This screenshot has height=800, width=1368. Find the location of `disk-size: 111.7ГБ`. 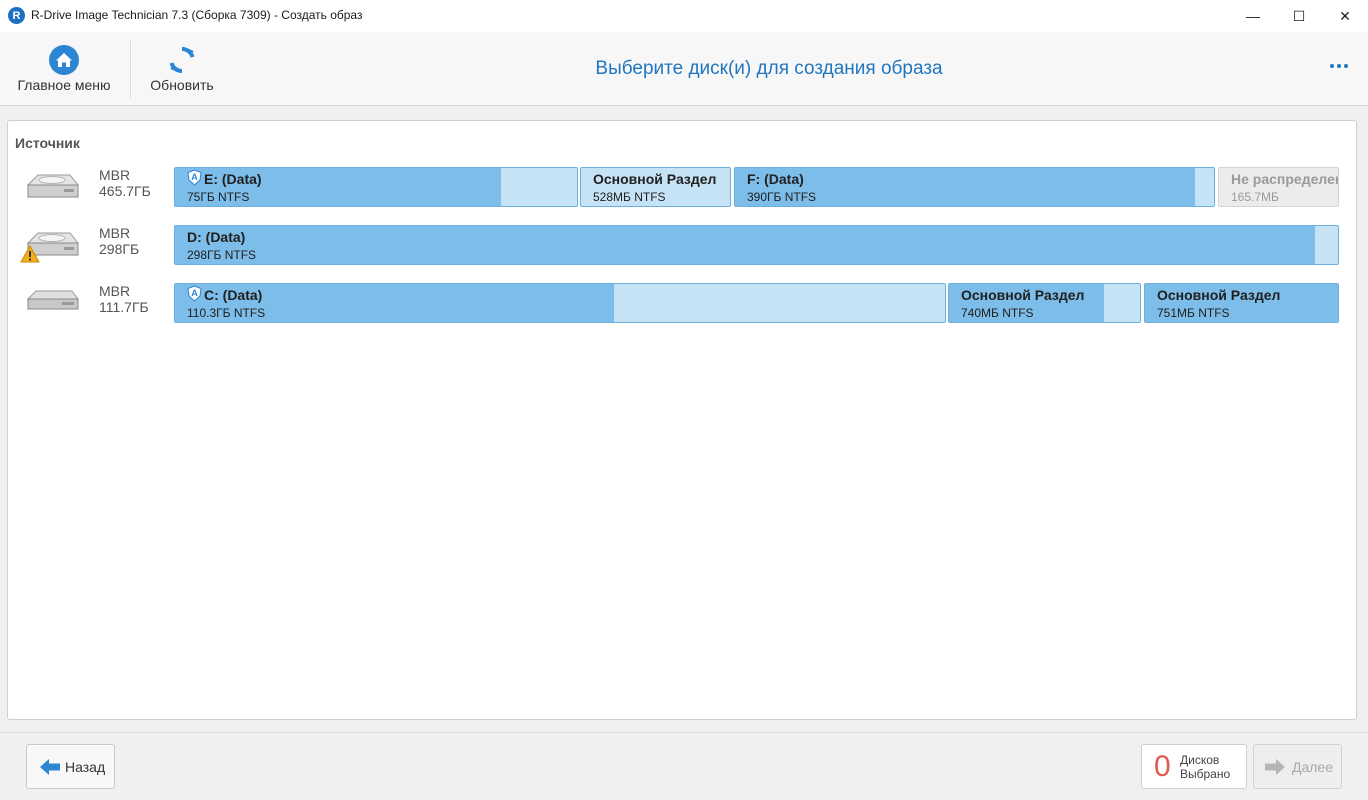

disk-size: 111.7ГБ is located at coordinates (124, 307).